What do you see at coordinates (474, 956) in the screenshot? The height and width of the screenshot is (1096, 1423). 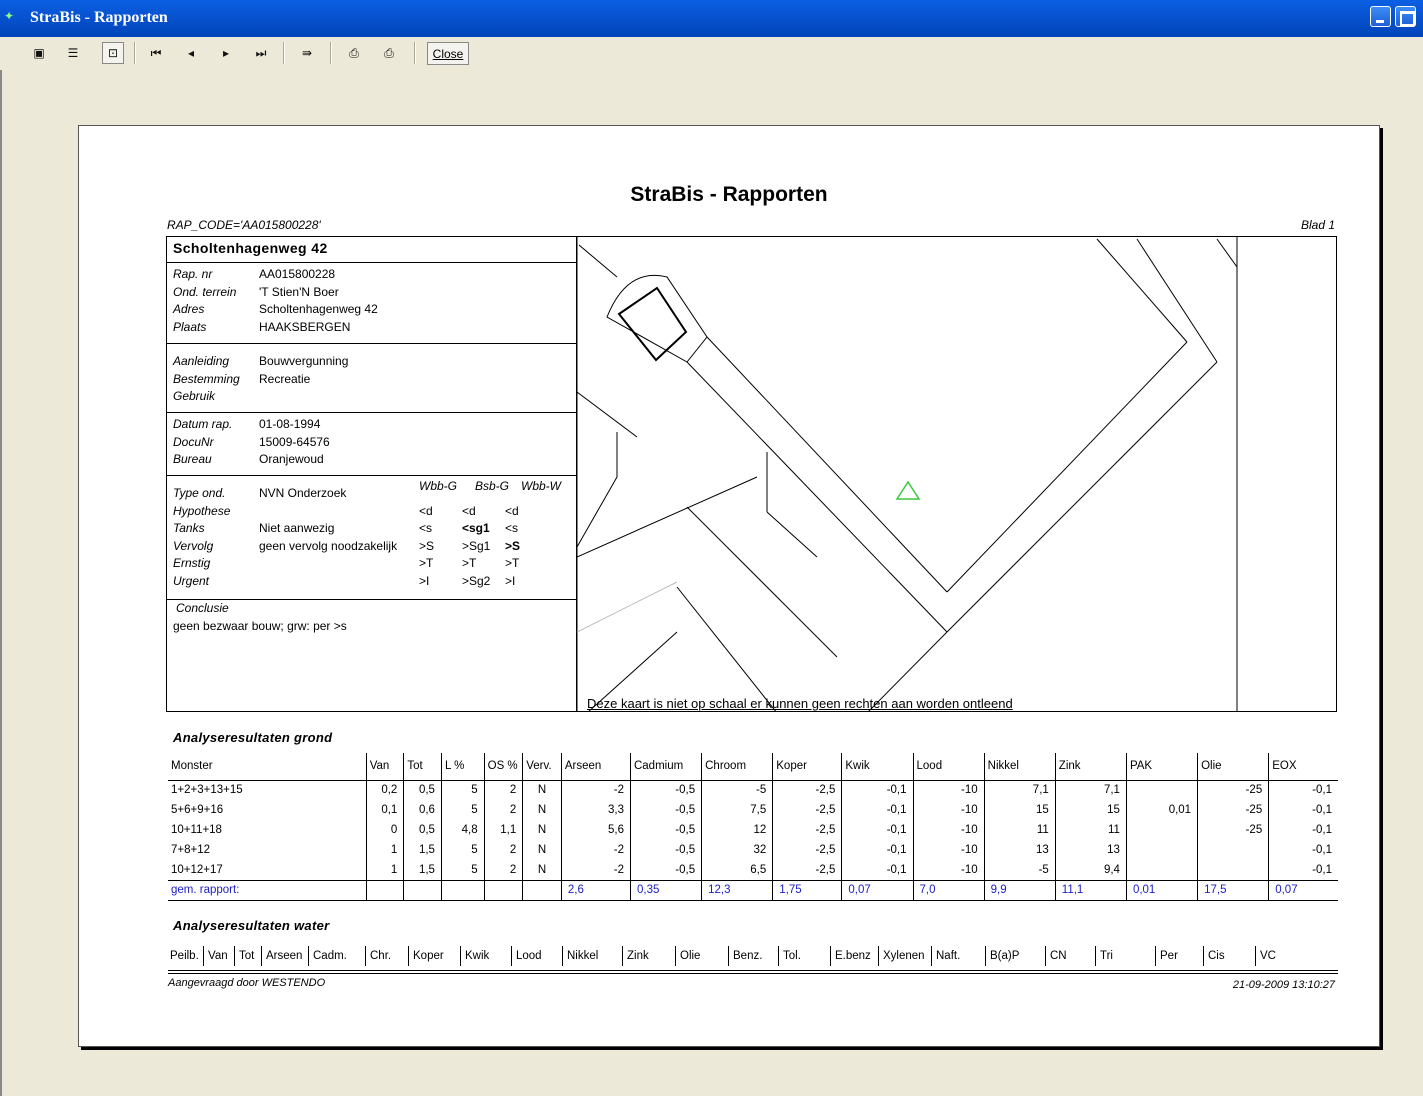 I see `water-col-header: Kwik` at bounding box center [474, 956].